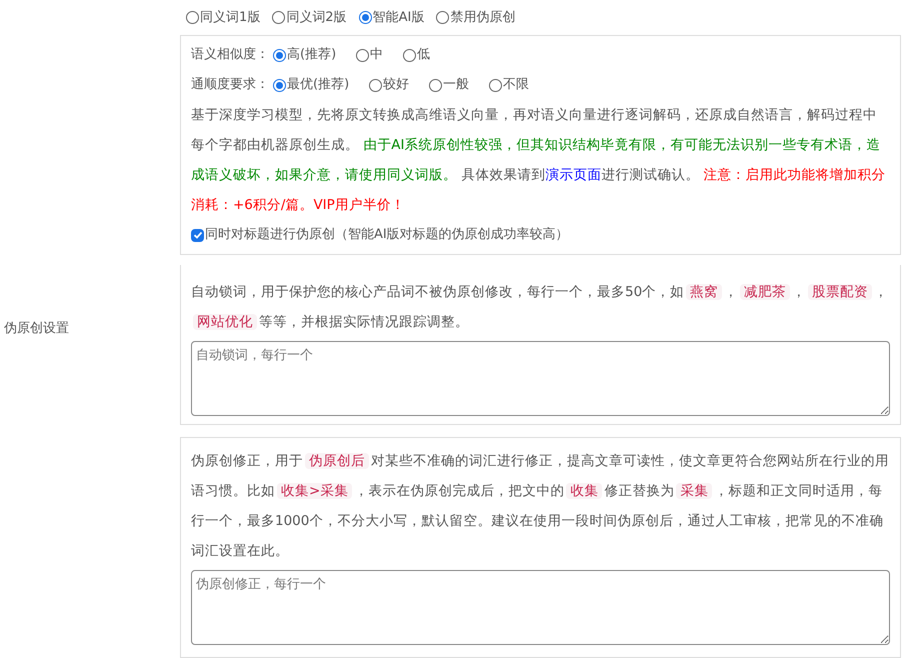 The height and width of the screenshot is (658, 911). Describe the element at coordinates (197, 235) in the screenshot. I see `checkbox` at that location.